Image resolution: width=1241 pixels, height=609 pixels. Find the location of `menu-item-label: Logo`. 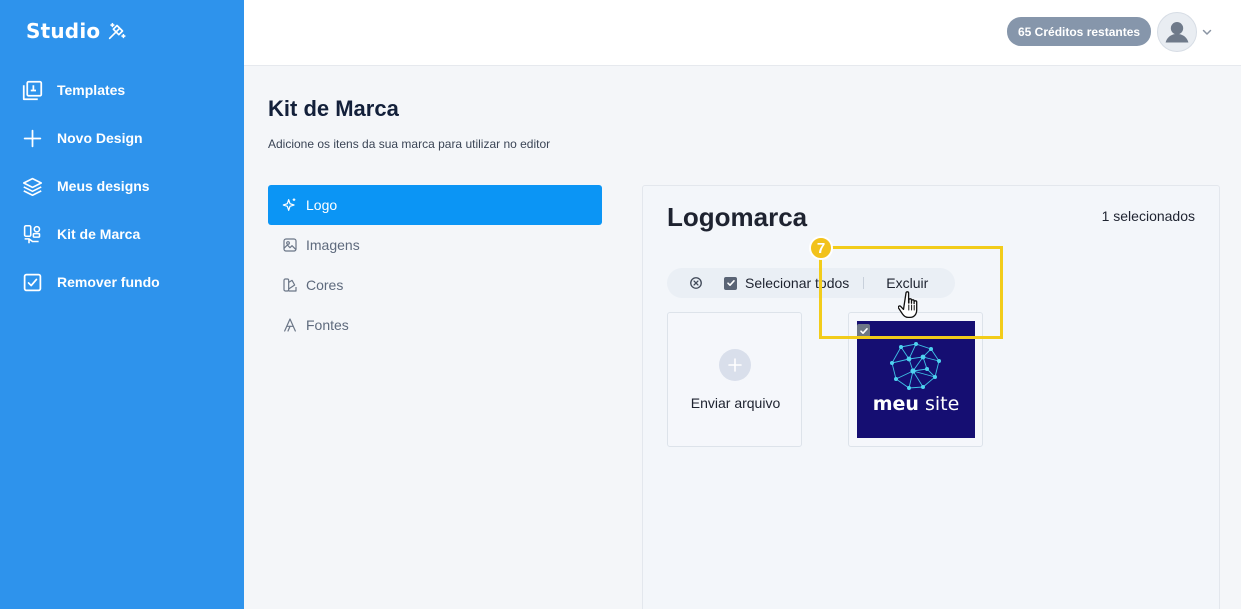

menu-item-label: Logo is located at coordinates (322, 205).